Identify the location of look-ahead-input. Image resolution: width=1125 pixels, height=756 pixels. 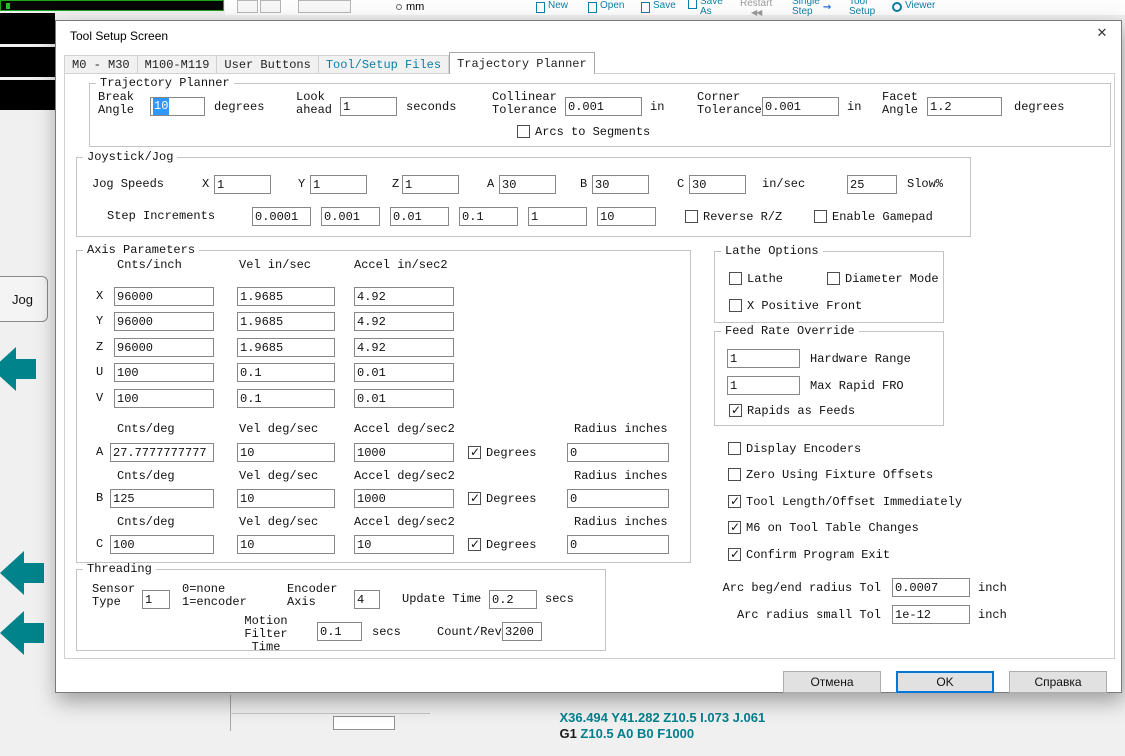
(368, 106).